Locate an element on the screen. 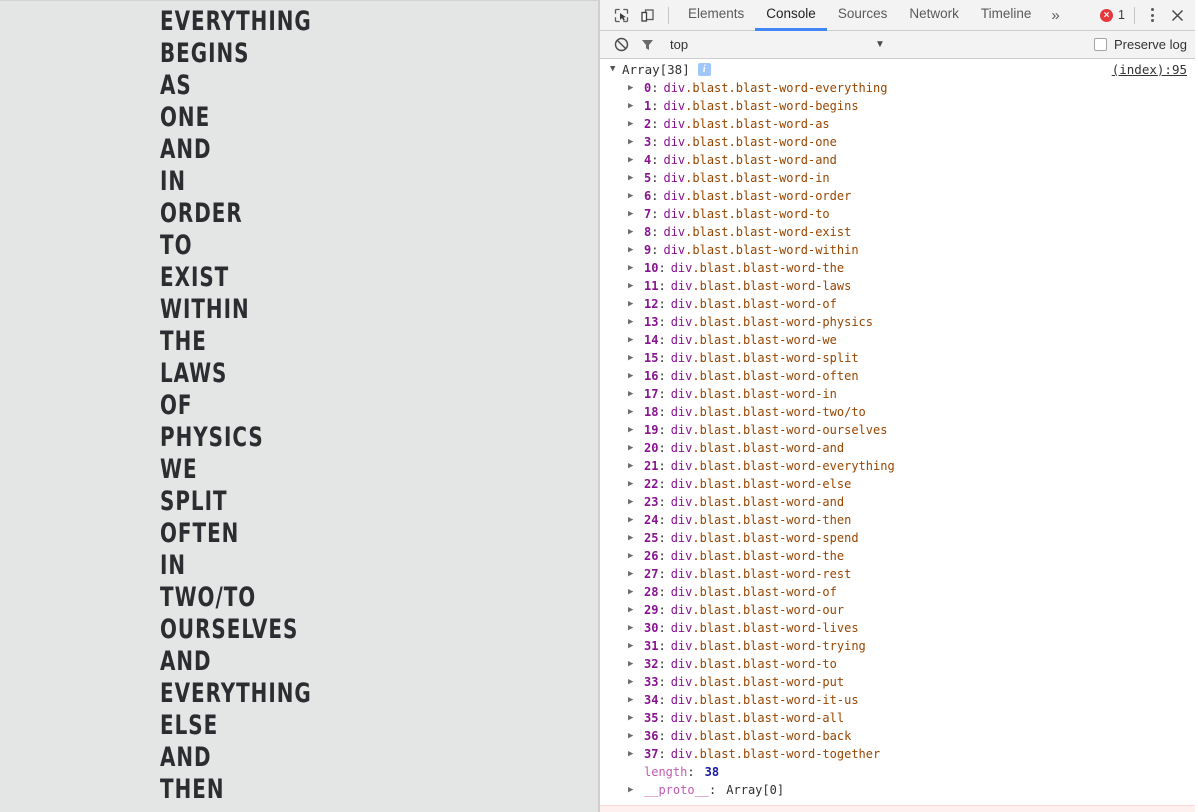  console-entry-row: ▶ 32: div .blast.blast-word-to is located at coordinates (897, 664).